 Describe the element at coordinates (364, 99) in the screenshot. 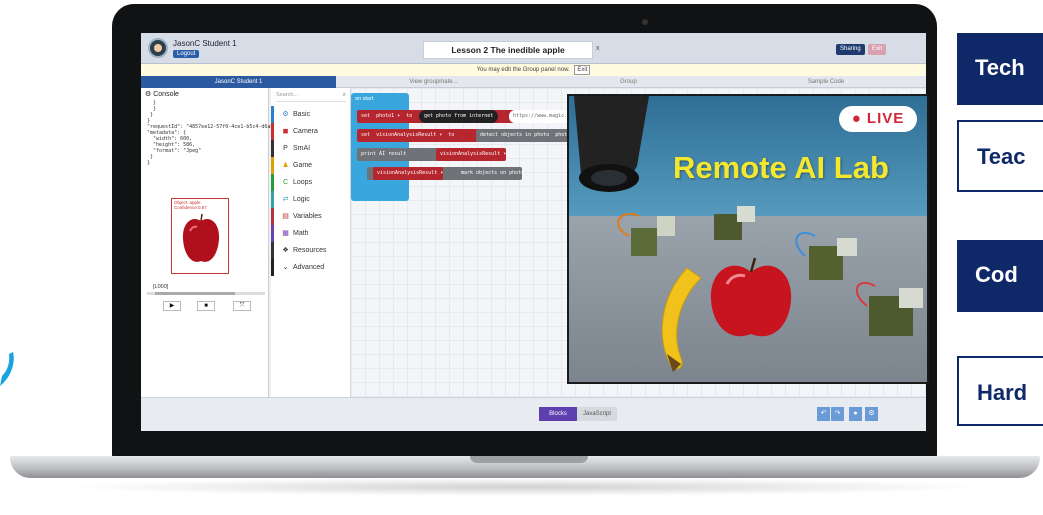

I see `on-start-label: on start` at that location.